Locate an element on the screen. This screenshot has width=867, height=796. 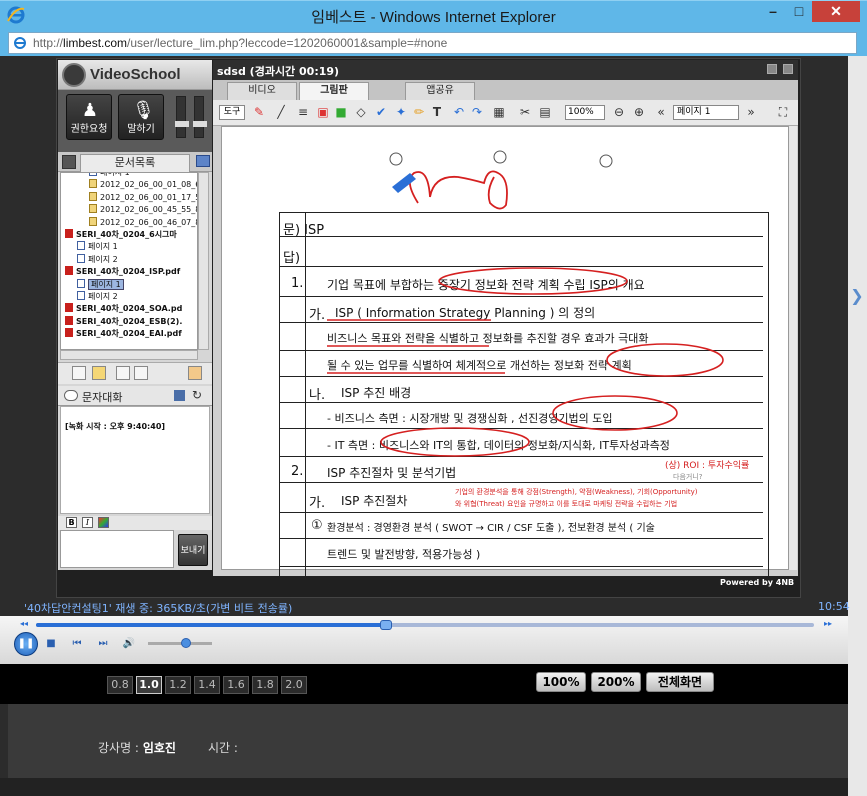
permission-request-button: ♟ 권한요청 is located at coordinates (89, 117).